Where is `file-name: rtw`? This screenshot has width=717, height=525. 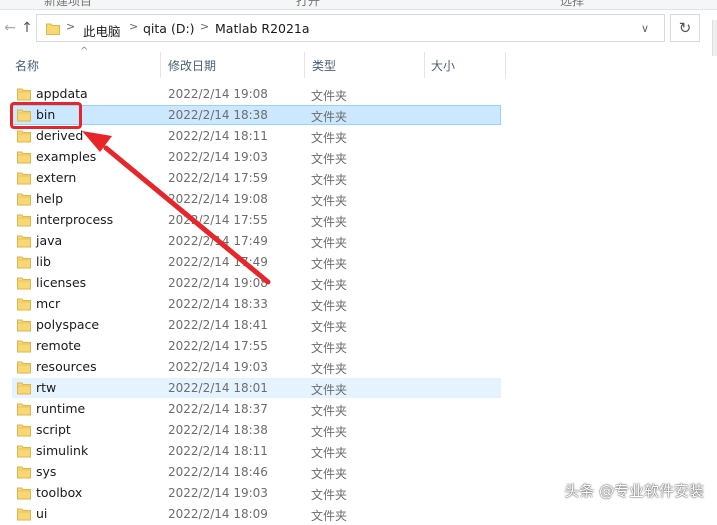 file-name: rtw is located at coordinates (46, 387).